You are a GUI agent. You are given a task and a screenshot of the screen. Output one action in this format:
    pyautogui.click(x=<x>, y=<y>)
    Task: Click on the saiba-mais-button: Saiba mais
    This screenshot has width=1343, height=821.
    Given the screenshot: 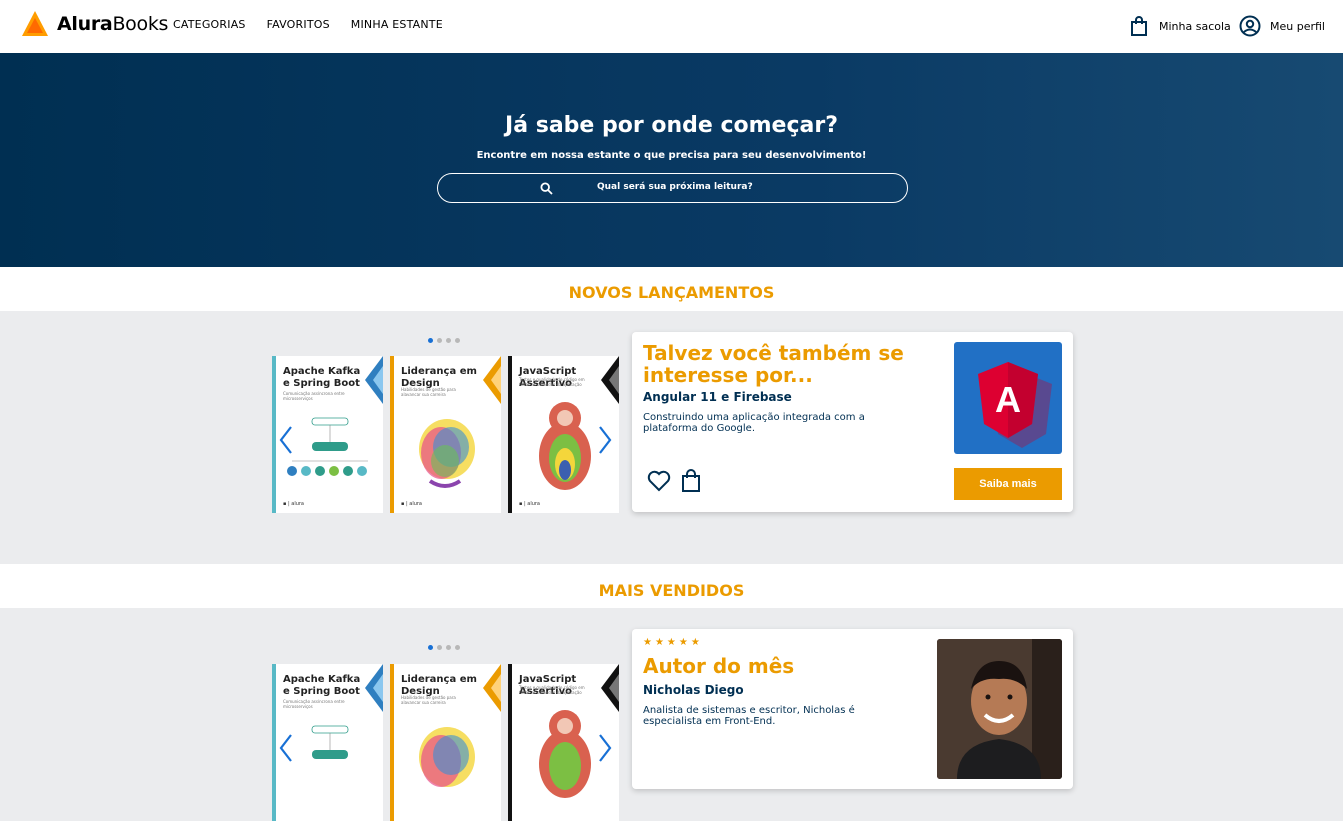 What is the action you would take?
    pyautogui.click(x=1008, y=484)
    